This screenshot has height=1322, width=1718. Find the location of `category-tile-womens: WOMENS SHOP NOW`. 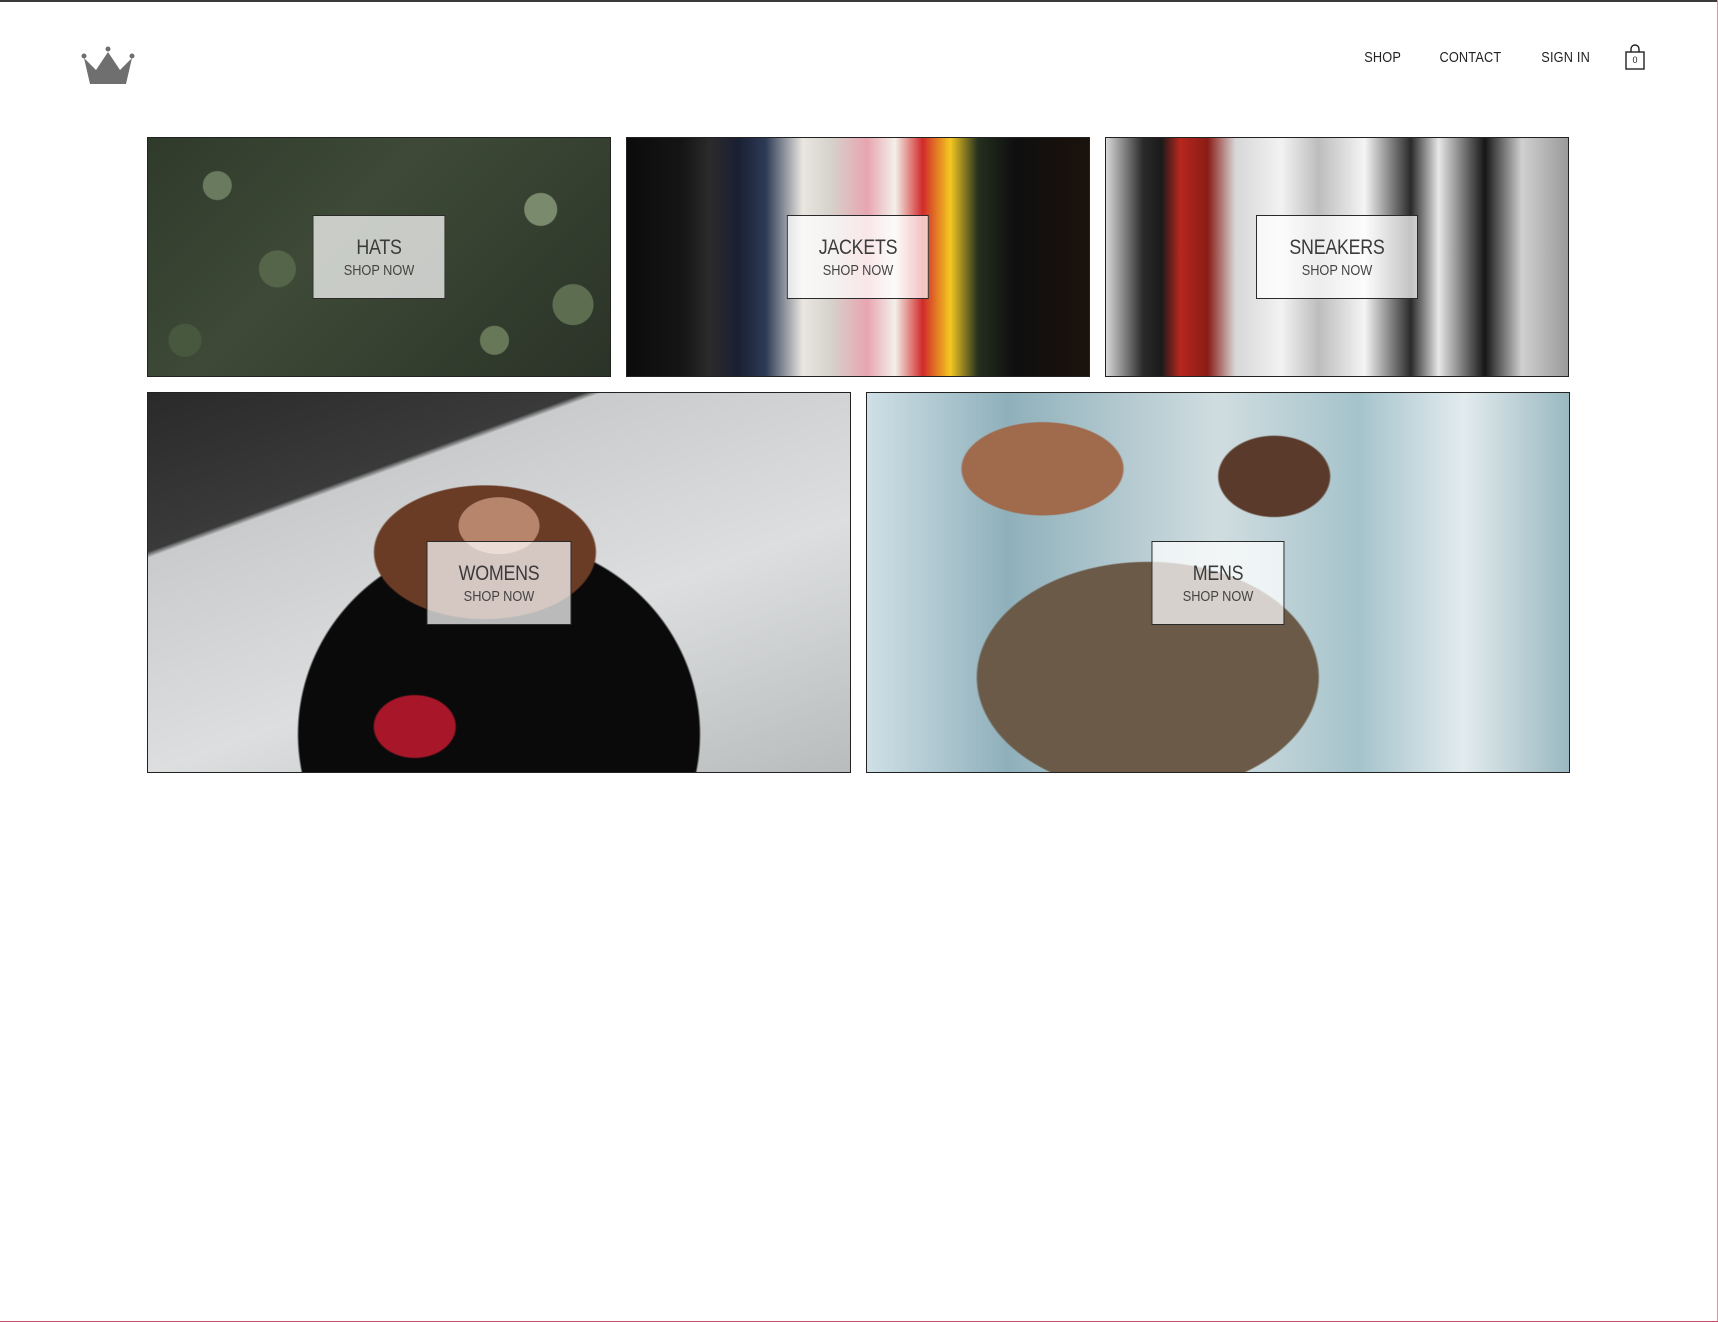

category-tile-womens: WOMENS SHOP NOW is located at coordinates (499, 582).